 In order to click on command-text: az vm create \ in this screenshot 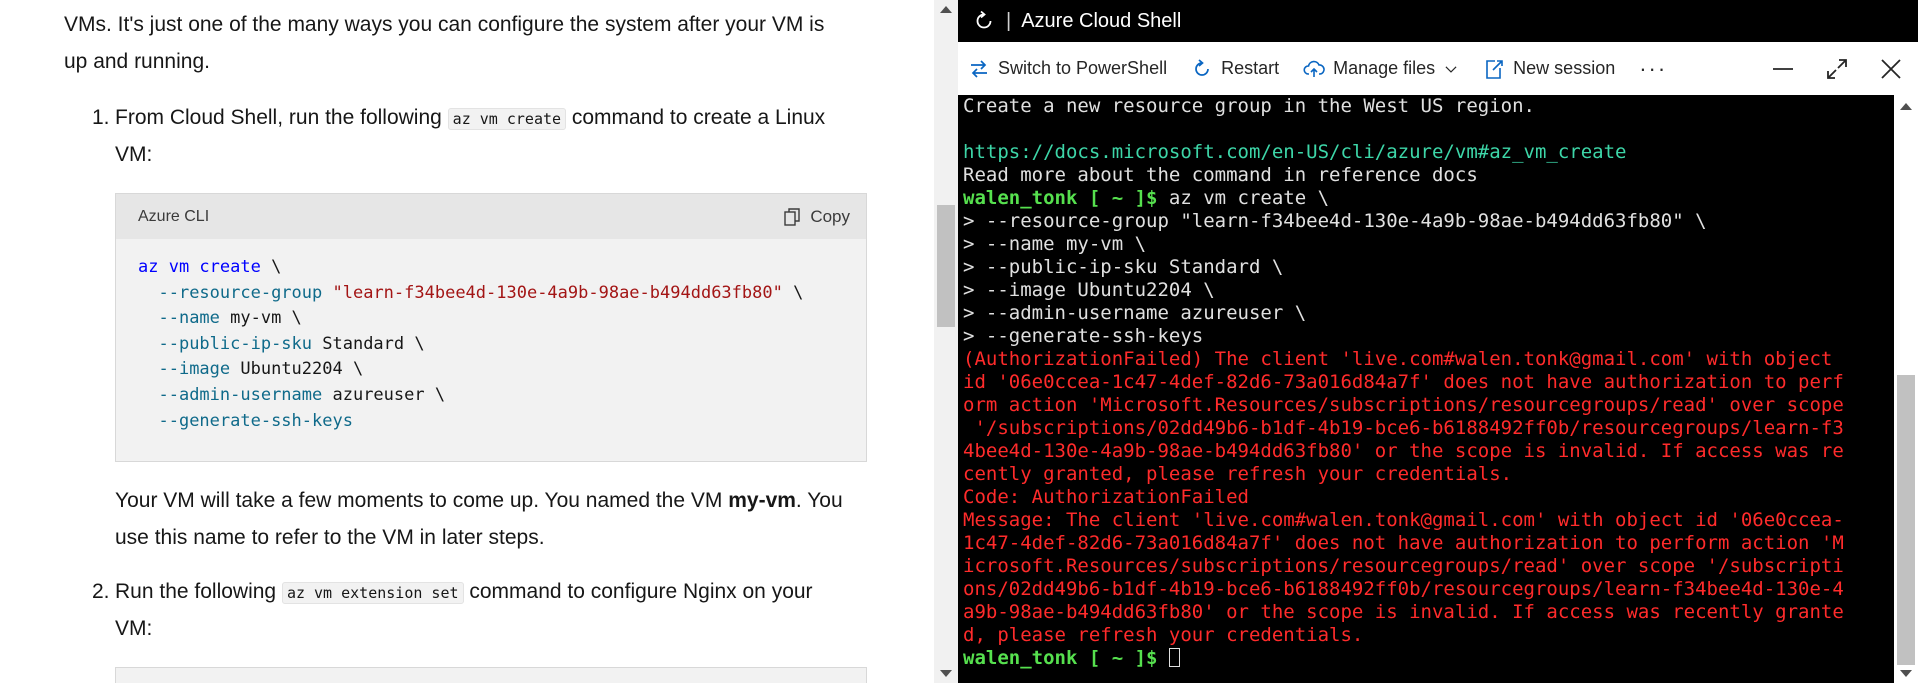, I will do `click(1243, 198)`.